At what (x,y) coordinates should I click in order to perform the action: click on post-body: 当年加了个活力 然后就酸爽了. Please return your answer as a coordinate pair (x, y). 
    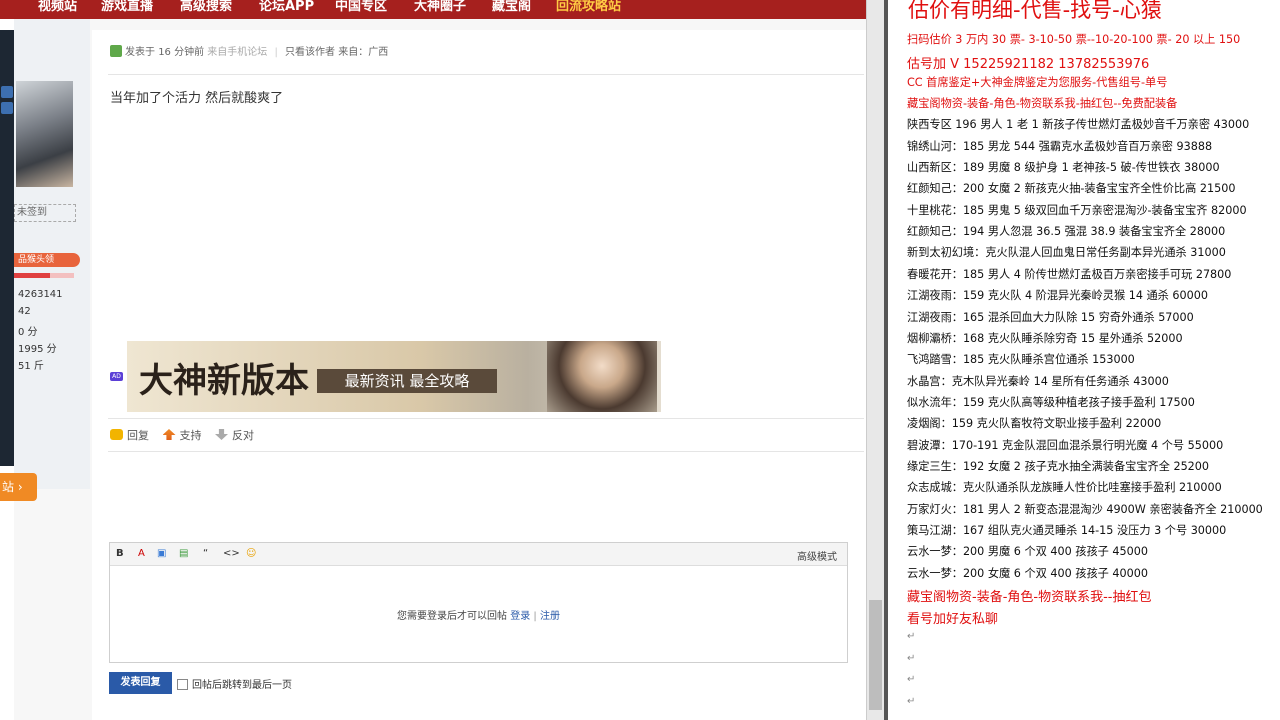
    Looking at the image, I should click on (197, 98).